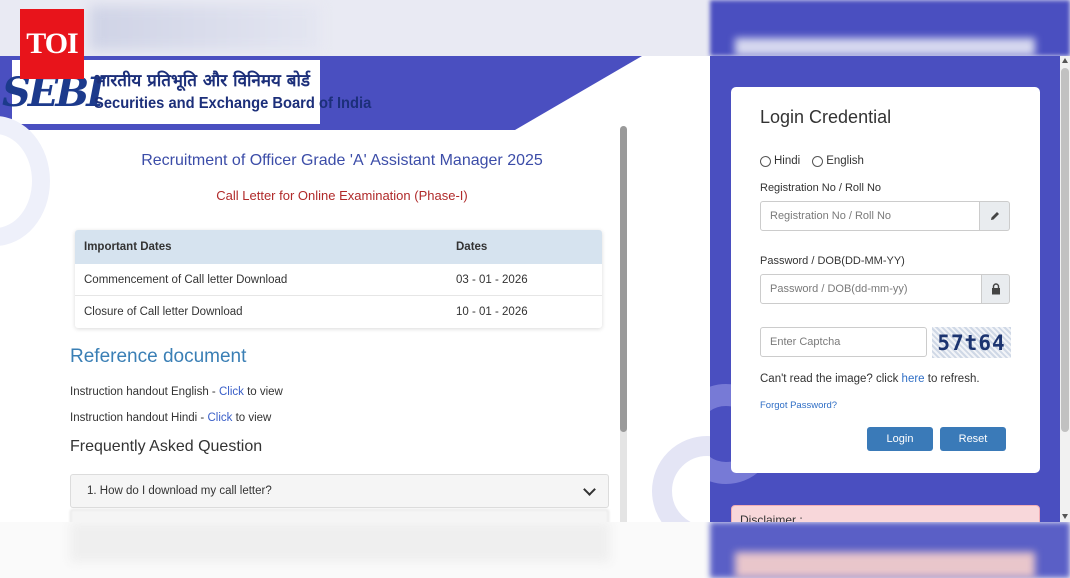  What do you see at coordinates (202, 81) in the screenshot?
I see `logo-hindi-text: भारतीय प्रतिभूति और विनिमय बोर्ड` at bounding box center [202, 81].